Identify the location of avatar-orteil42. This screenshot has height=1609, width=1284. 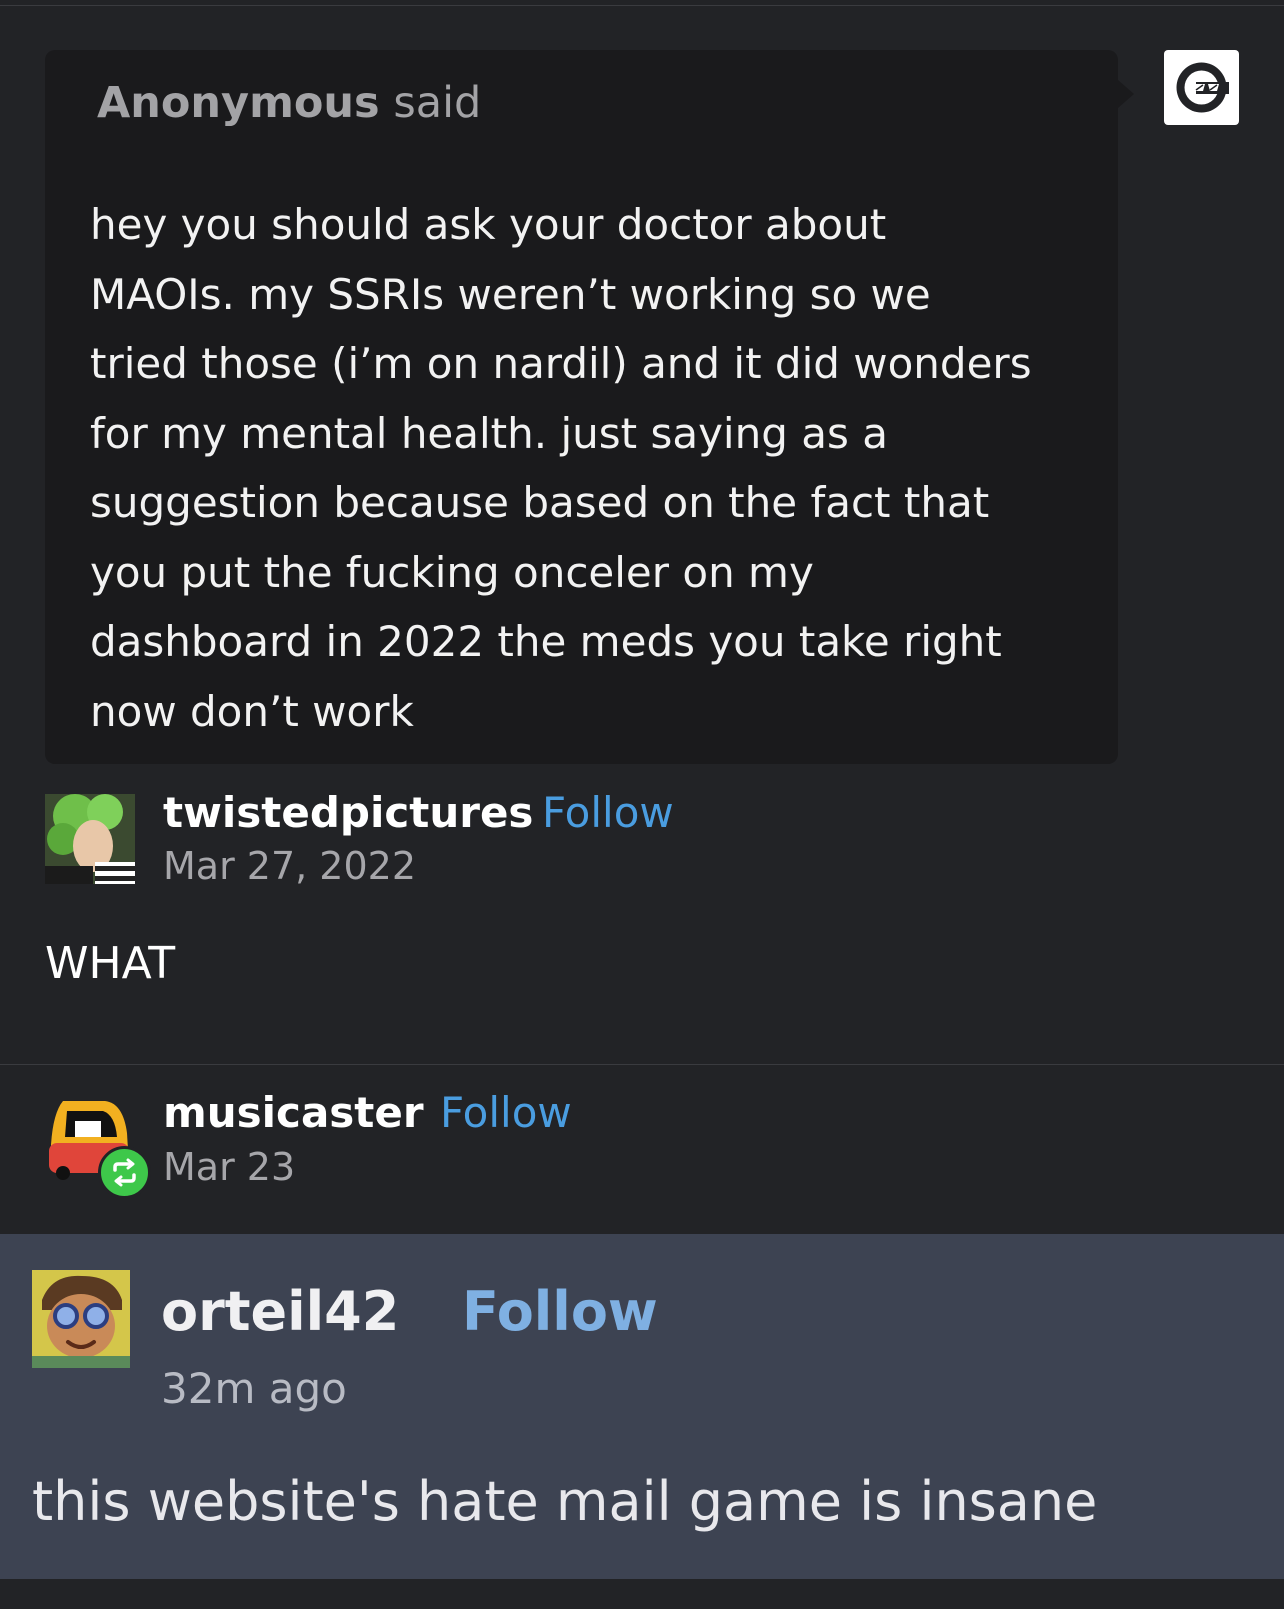
(81, 1319).